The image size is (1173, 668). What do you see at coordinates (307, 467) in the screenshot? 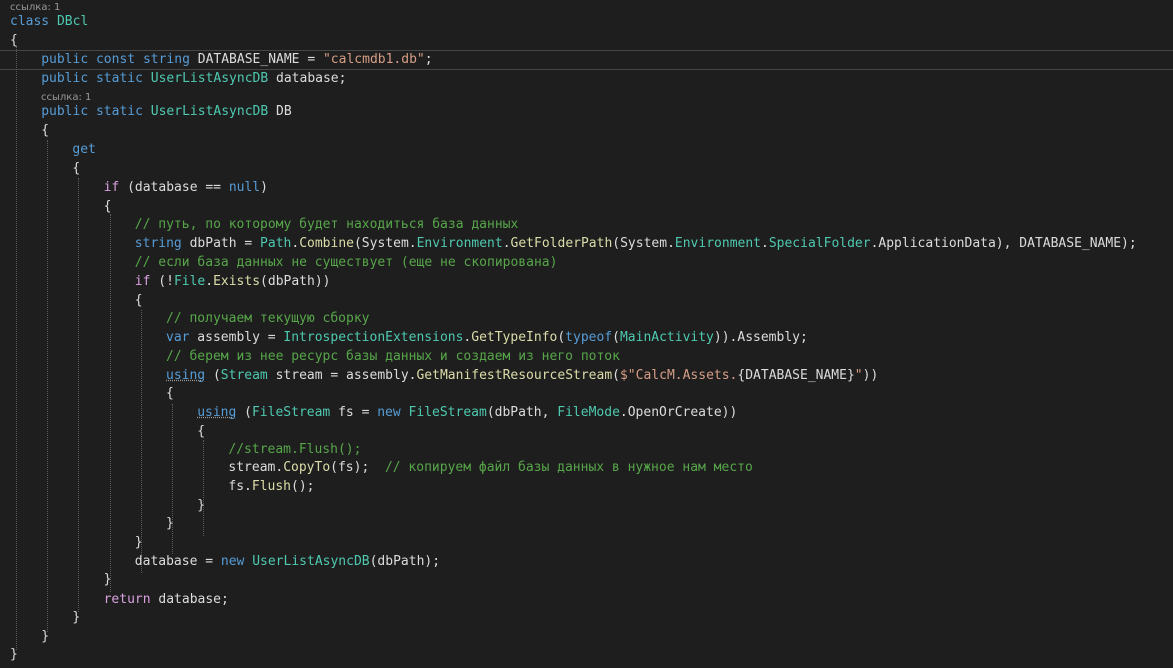
I see `code-token: CopyTo` at bounding box center [307, 467].